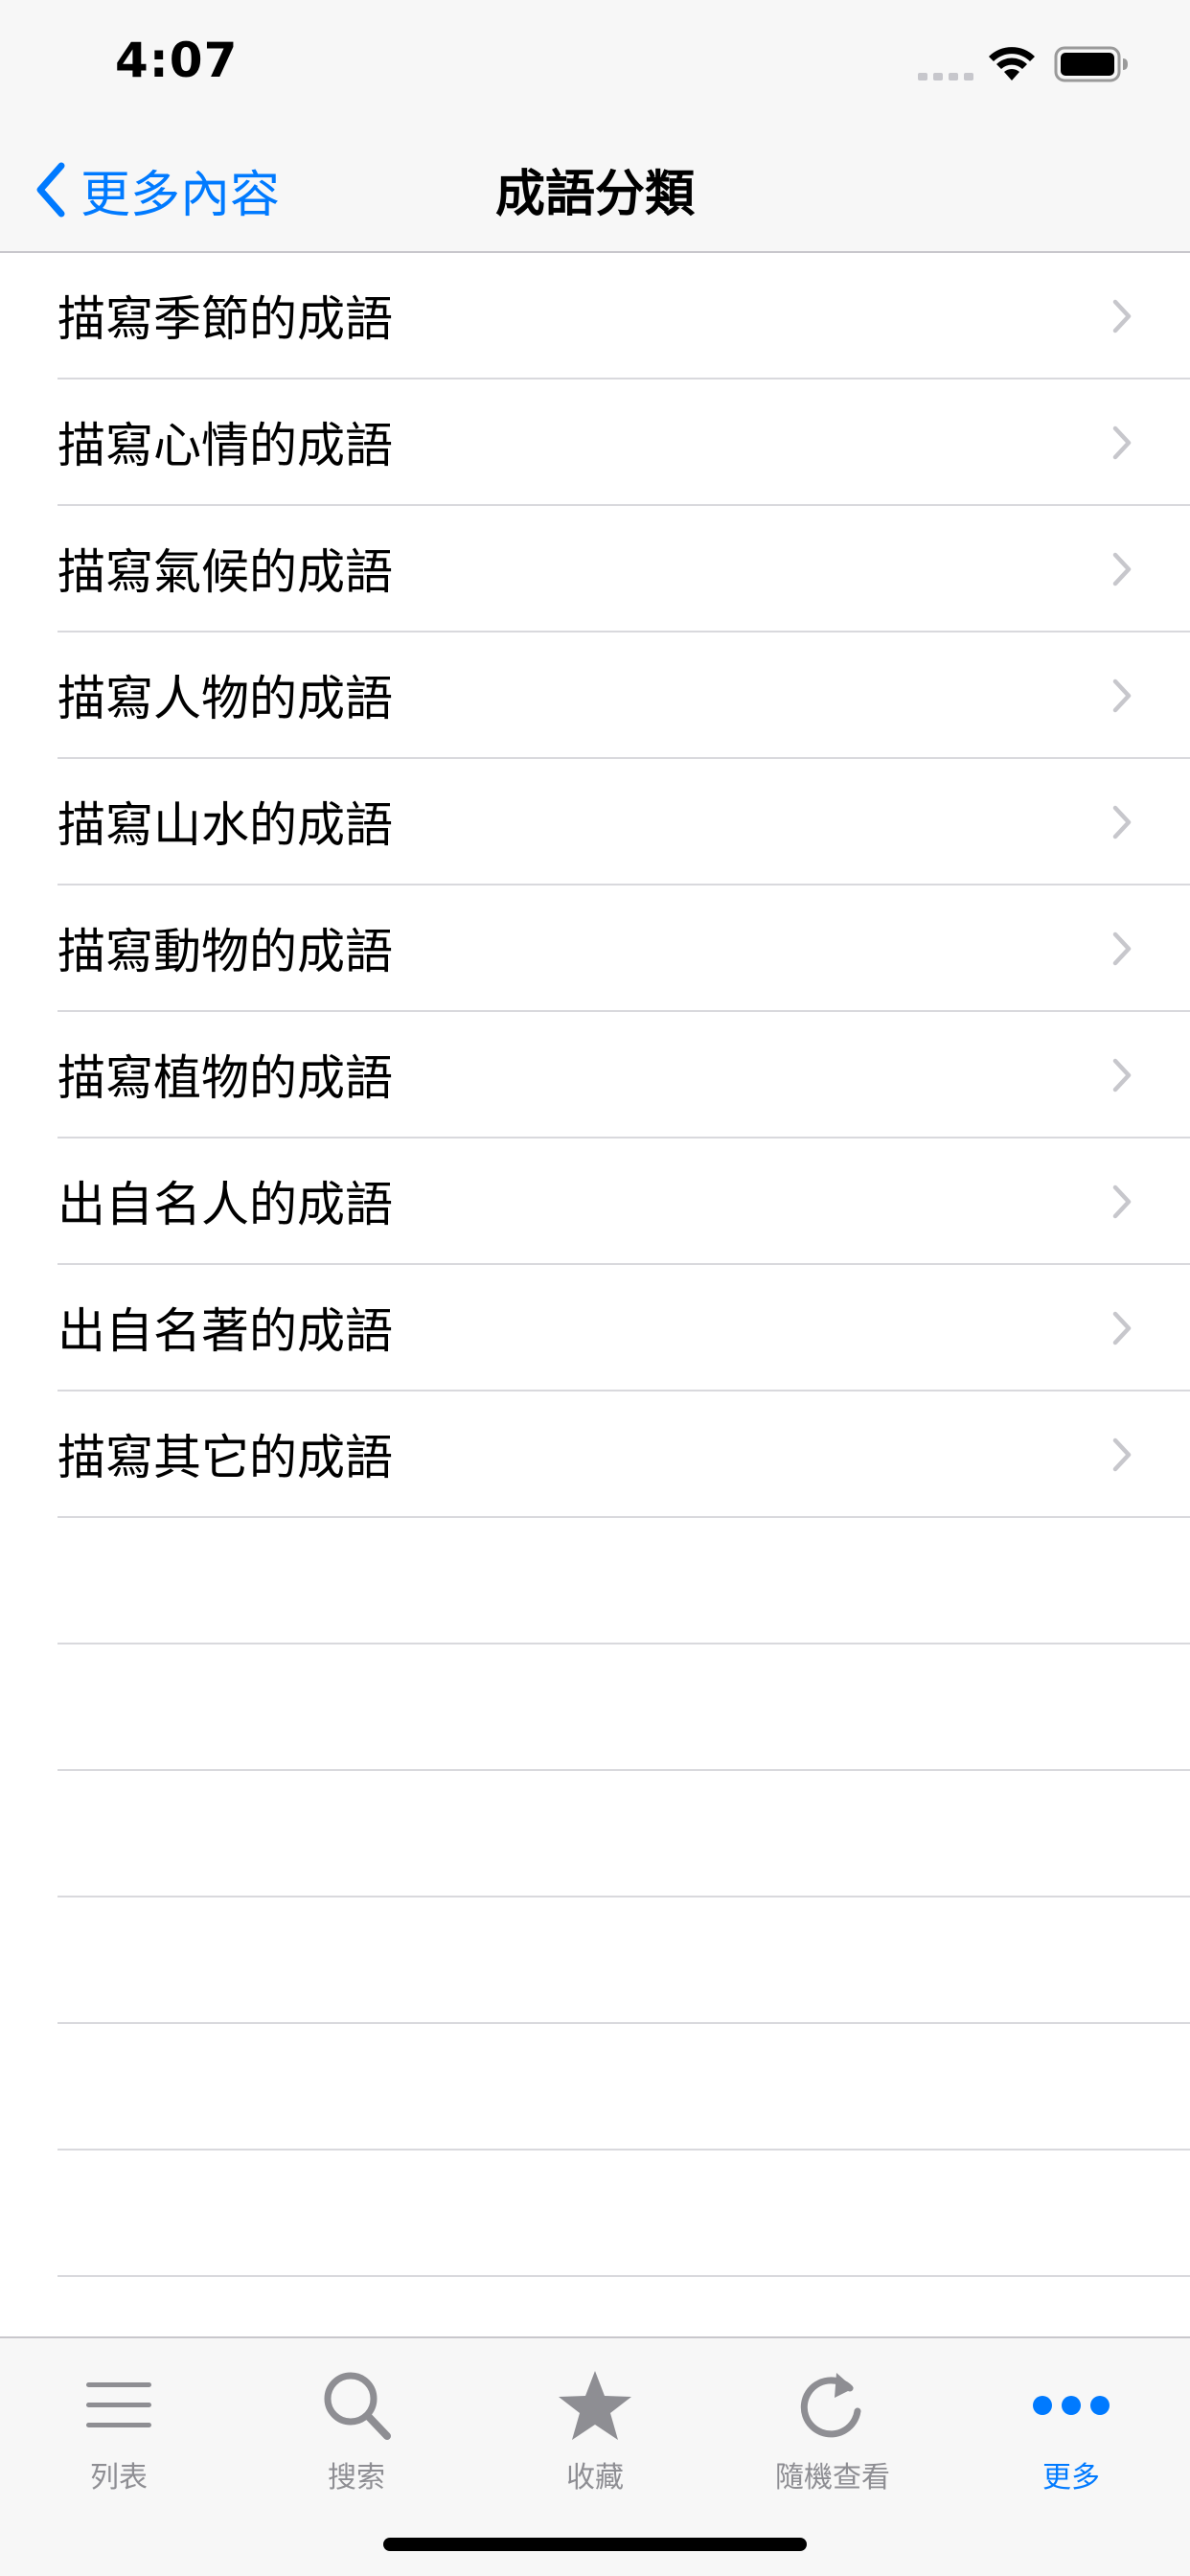 This screenshot has height=2576, width=1190. What do you see at coordinates (225, 319) in the screenshot?
I see `list-item-label: 描寫季節的成語` at bounding box center [225, 319].